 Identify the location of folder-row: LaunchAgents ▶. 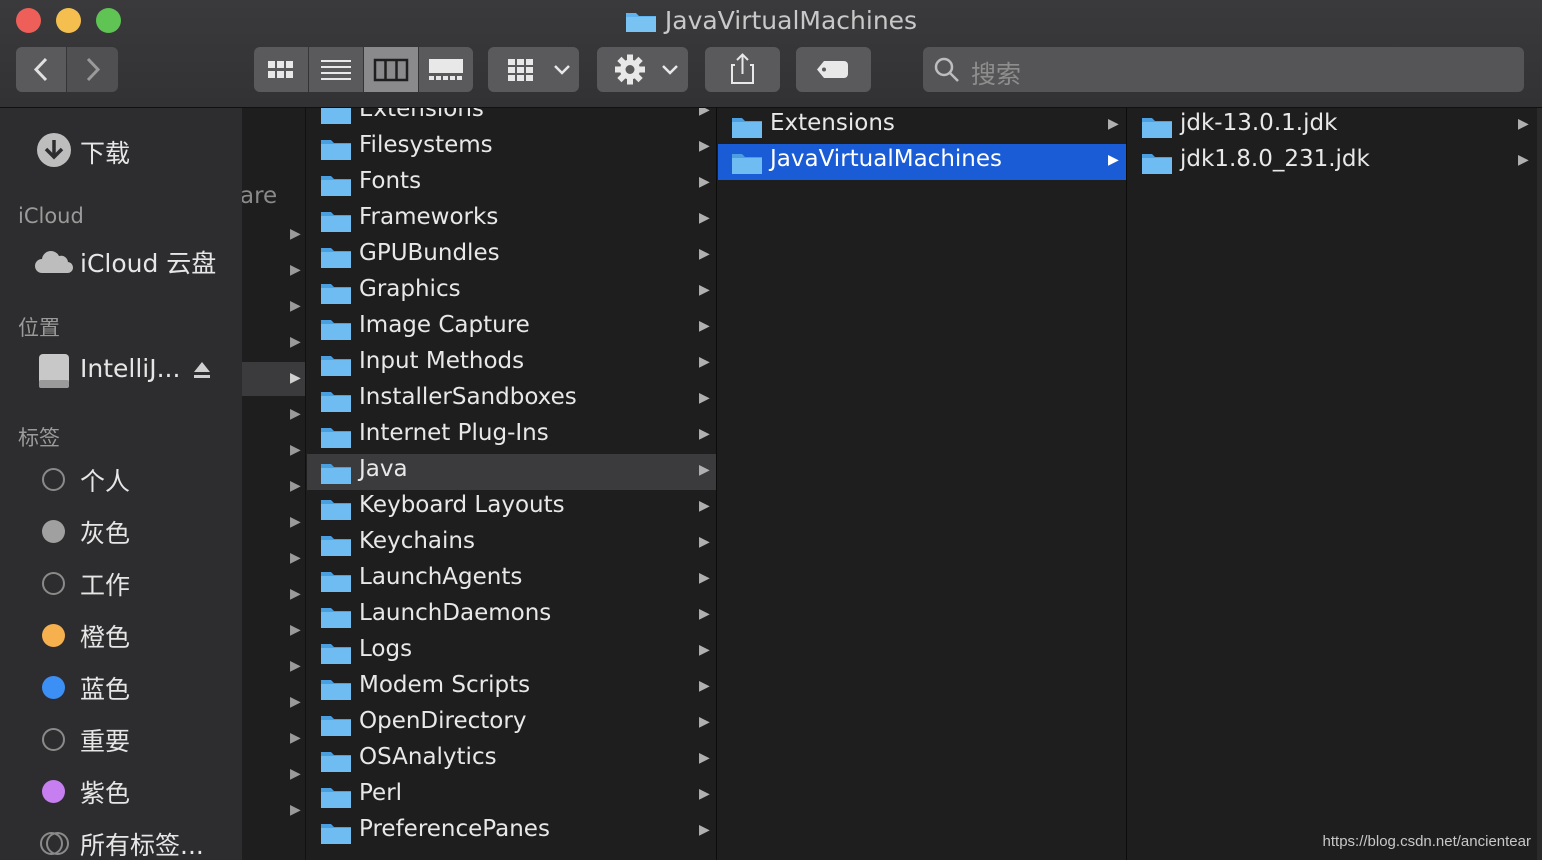
(511, 580).